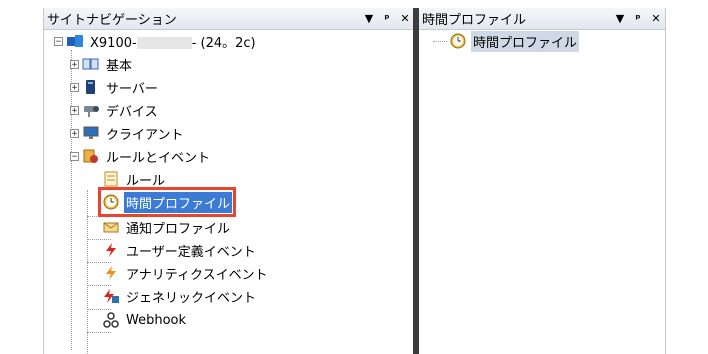  I want to click on tree-item-label: デバイス, so click(132, 112).